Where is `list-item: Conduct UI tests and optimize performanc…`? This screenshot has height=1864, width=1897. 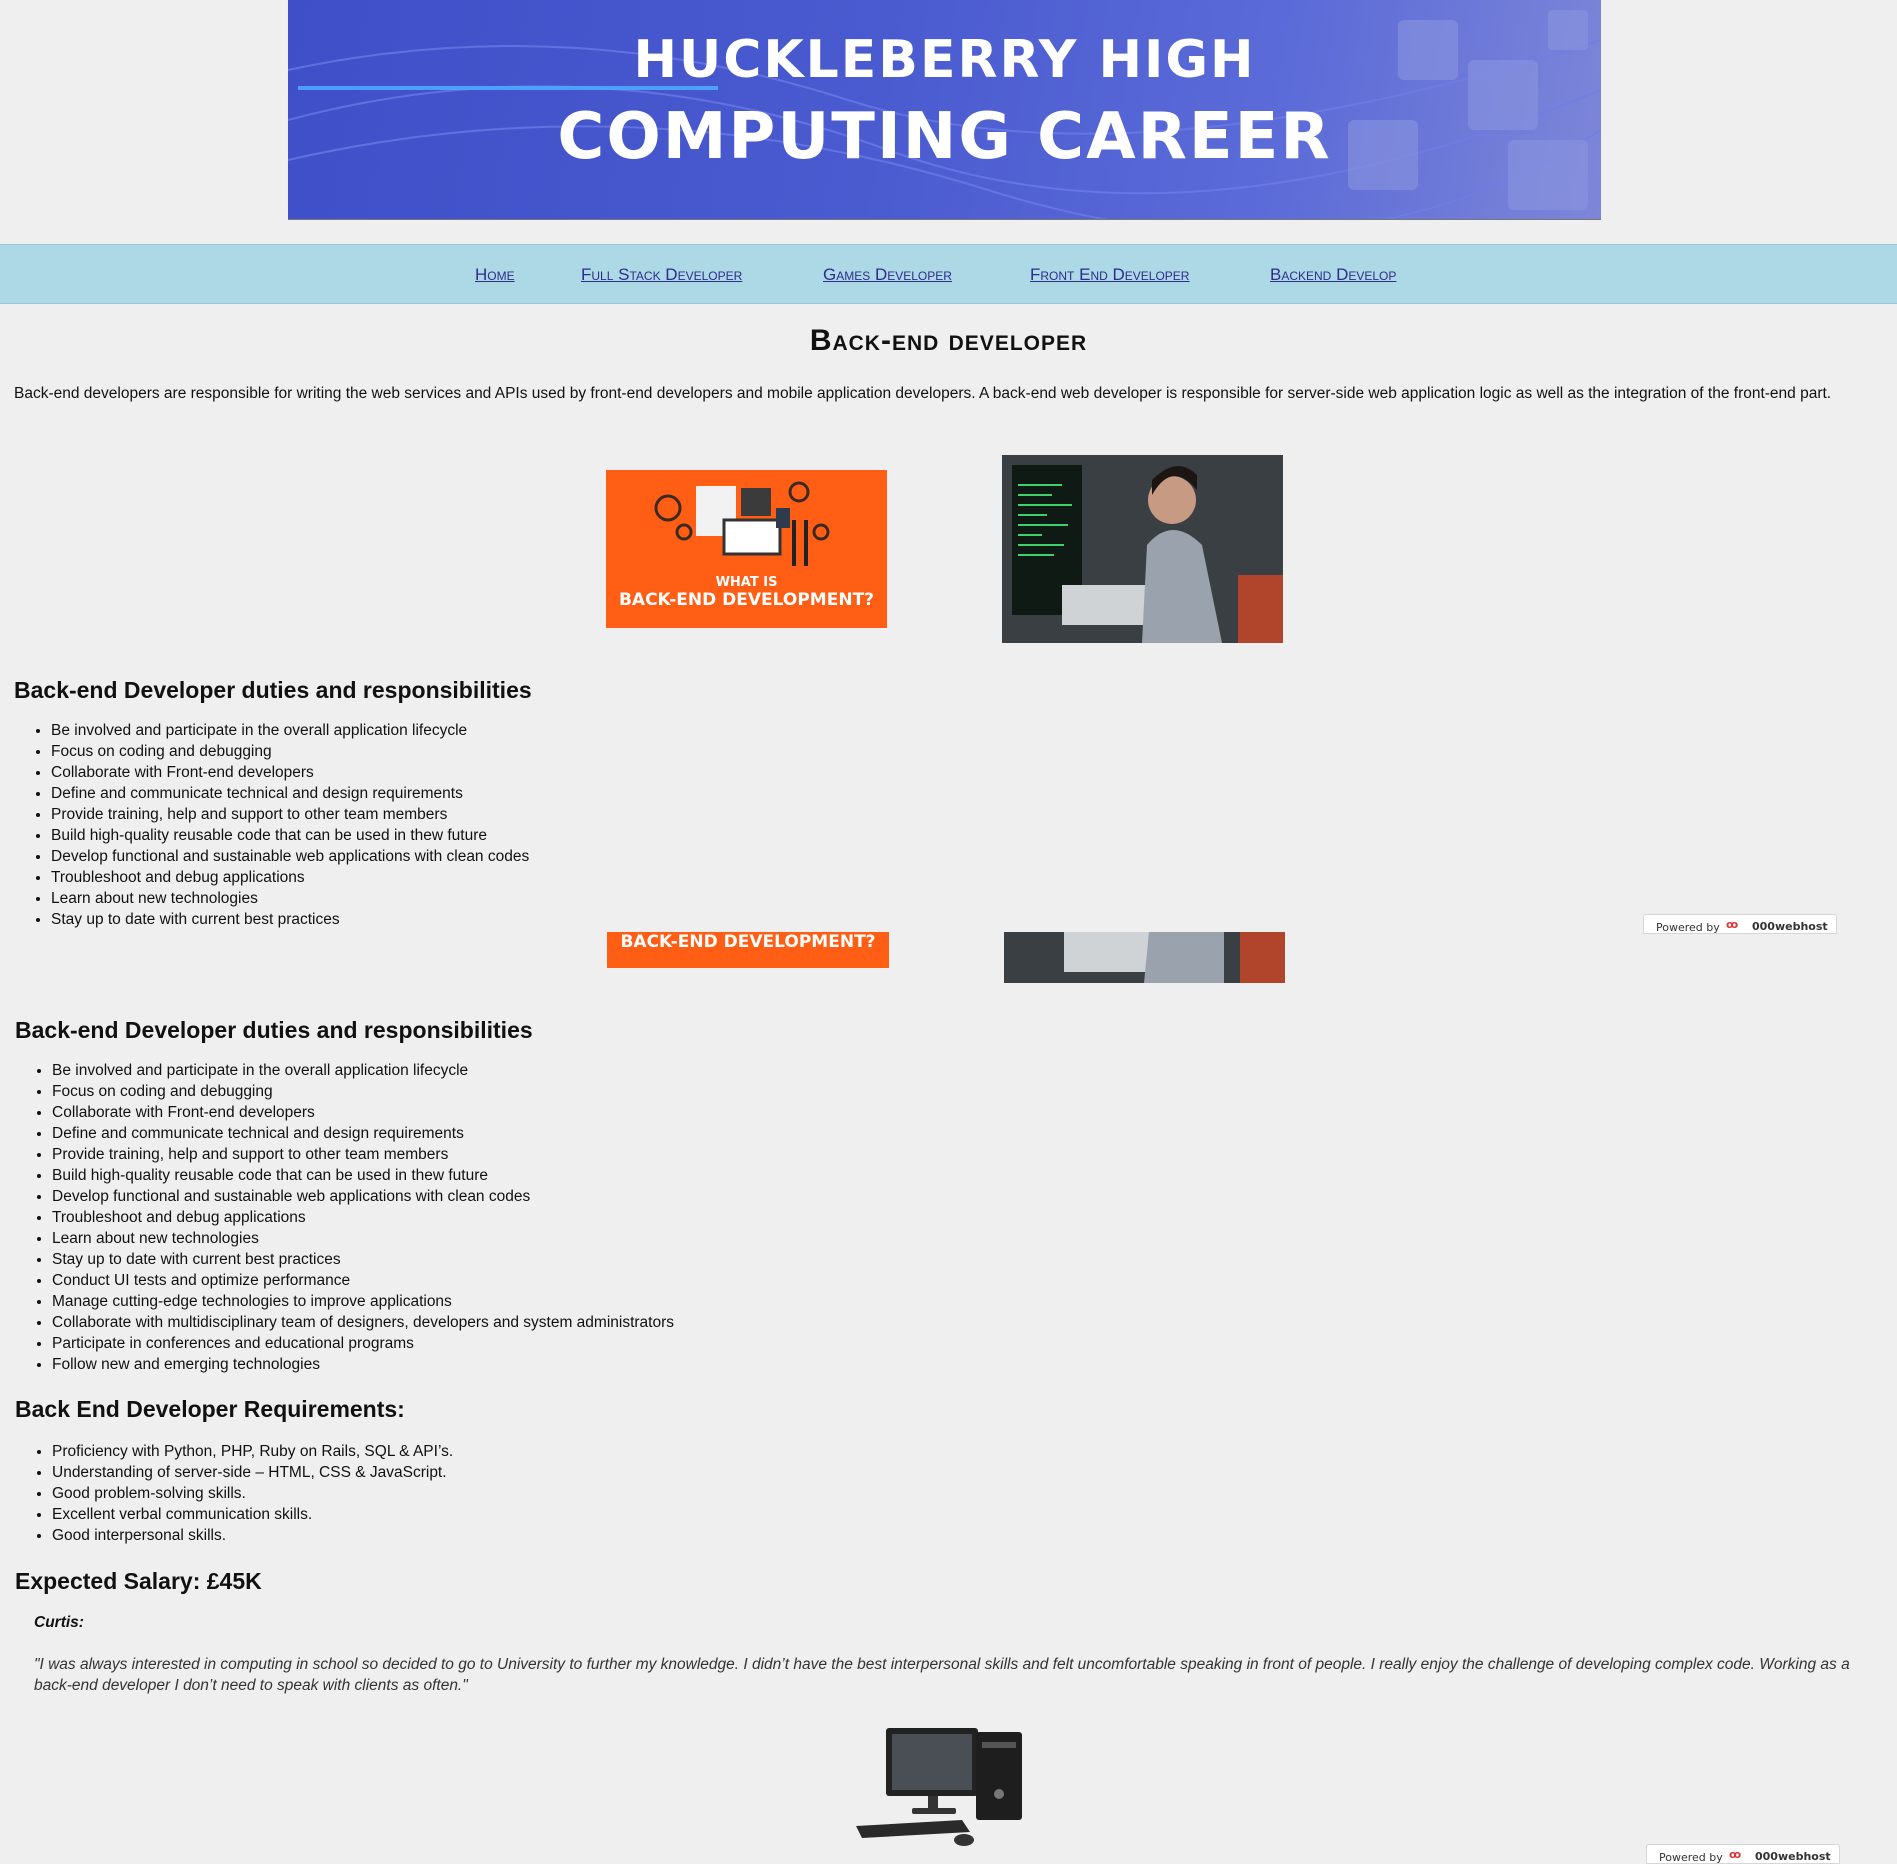 list-item: Conduct UI tests and optimize performanc… is located at coordinates (363, 1280).